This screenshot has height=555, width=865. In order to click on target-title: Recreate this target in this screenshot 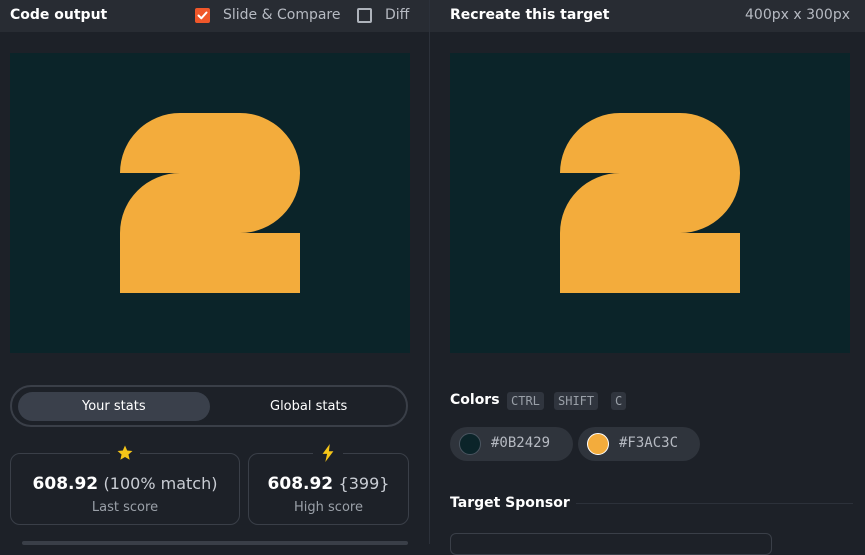, I will do `click(530, 15)`.